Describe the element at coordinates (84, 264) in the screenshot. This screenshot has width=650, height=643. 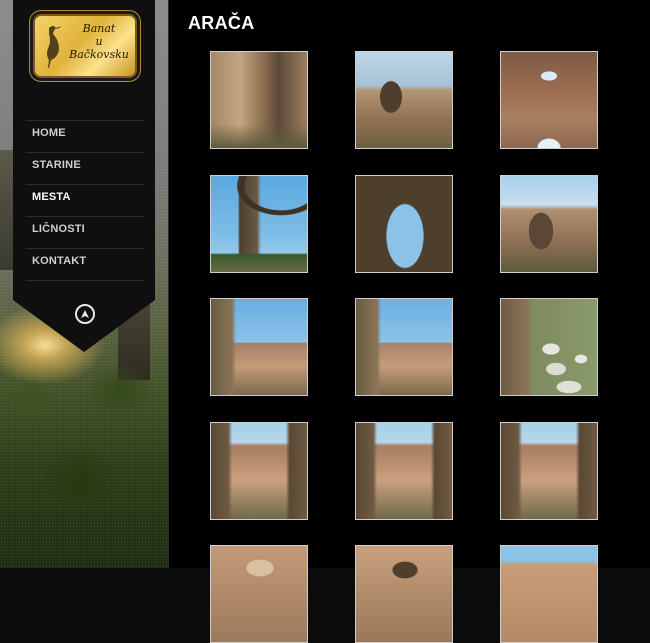
I see `nav-item-kontakt: KONTAKT` at that location.